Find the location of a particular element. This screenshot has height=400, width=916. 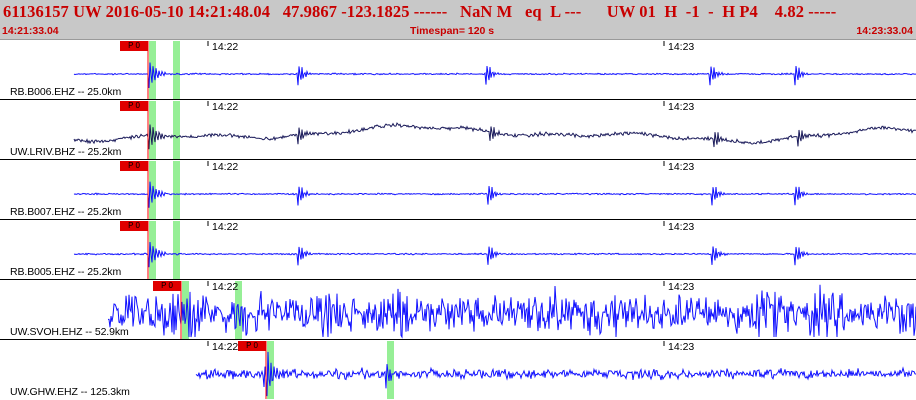

timespan-label: Timespan= 120 s is located at coordinates (452, 31).